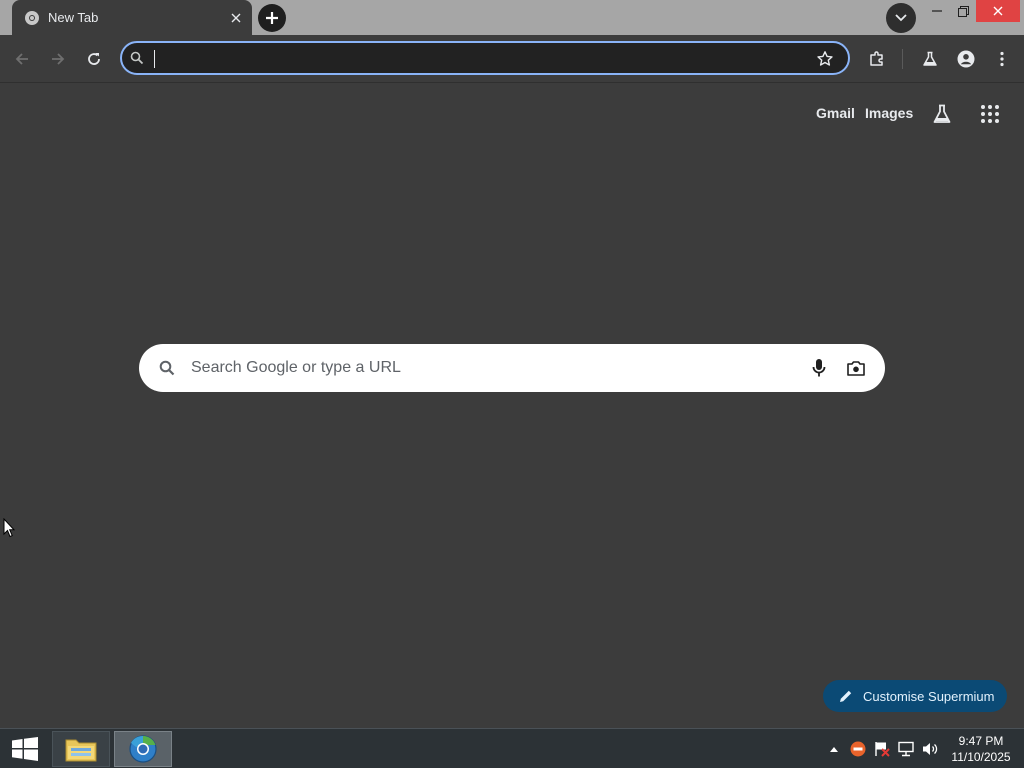 The height and width of the screenshot is (768, 1024). Describe the element at coordinates (856, 368) in the screenshot. I see `camera-icon` at that location.